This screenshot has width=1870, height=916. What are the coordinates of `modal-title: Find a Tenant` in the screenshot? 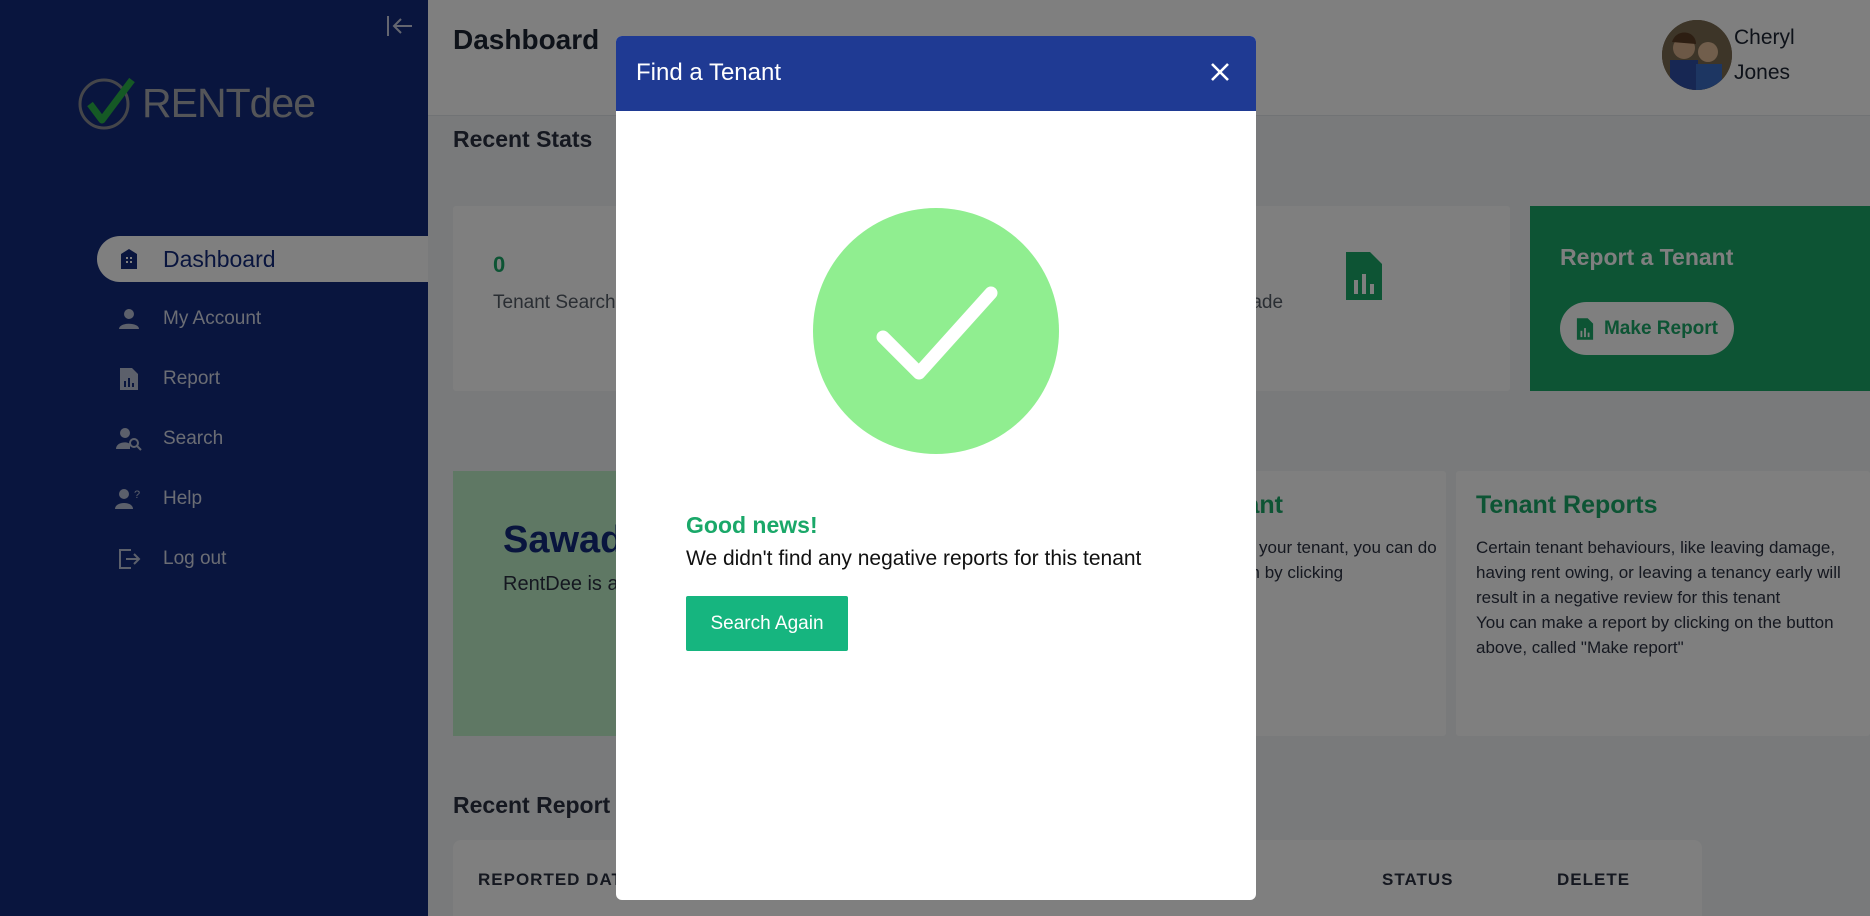 It's located at (708, 72).